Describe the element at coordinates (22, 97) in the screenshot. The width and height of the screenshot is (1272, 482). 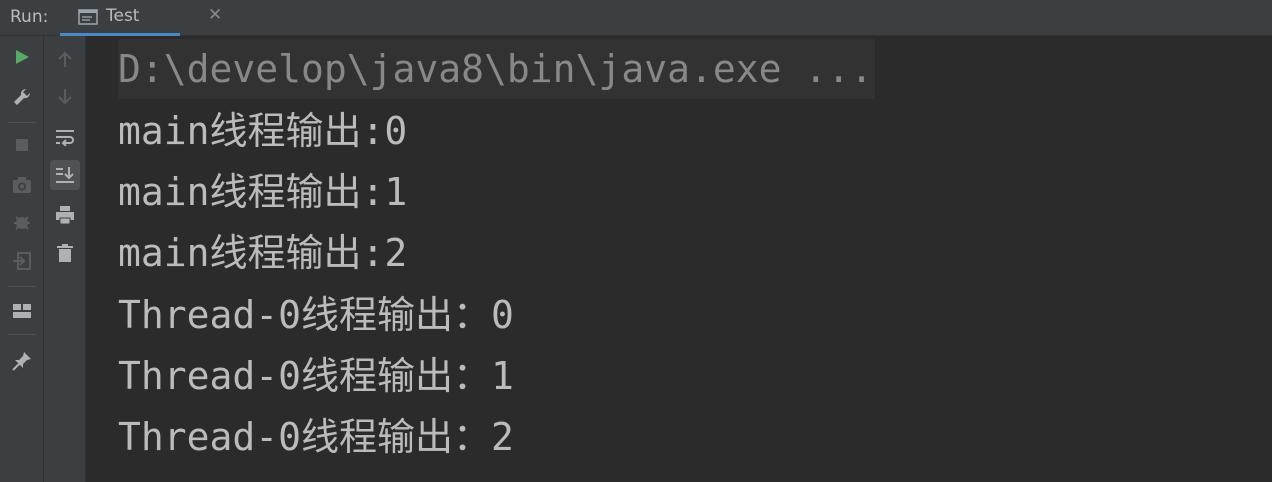
I see `wrench-icon` at that location.